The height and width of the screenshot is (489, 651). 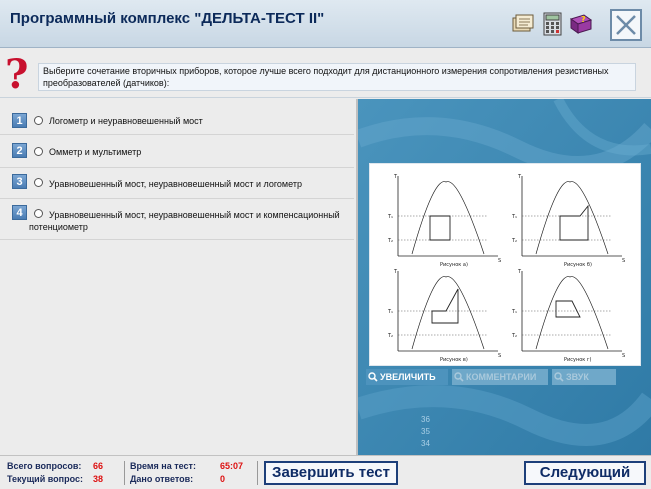 What do you see at coordinates (454, 265) in the screenshot?
I see `figure-caption: Рисунок а)` at bounding box center [454, 265].